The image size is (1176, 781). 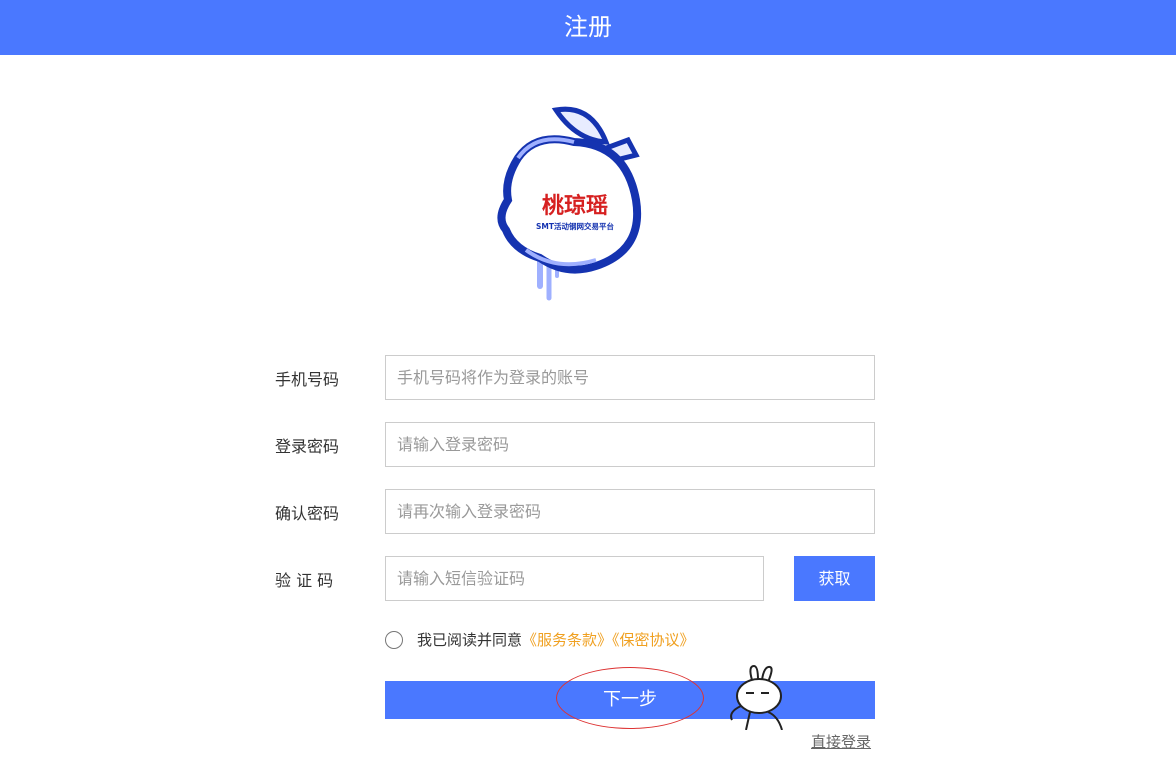 What do you see at coordinates (630, 377) in the screenshot?
I see `phone-input` at bounding box center [630, 377].